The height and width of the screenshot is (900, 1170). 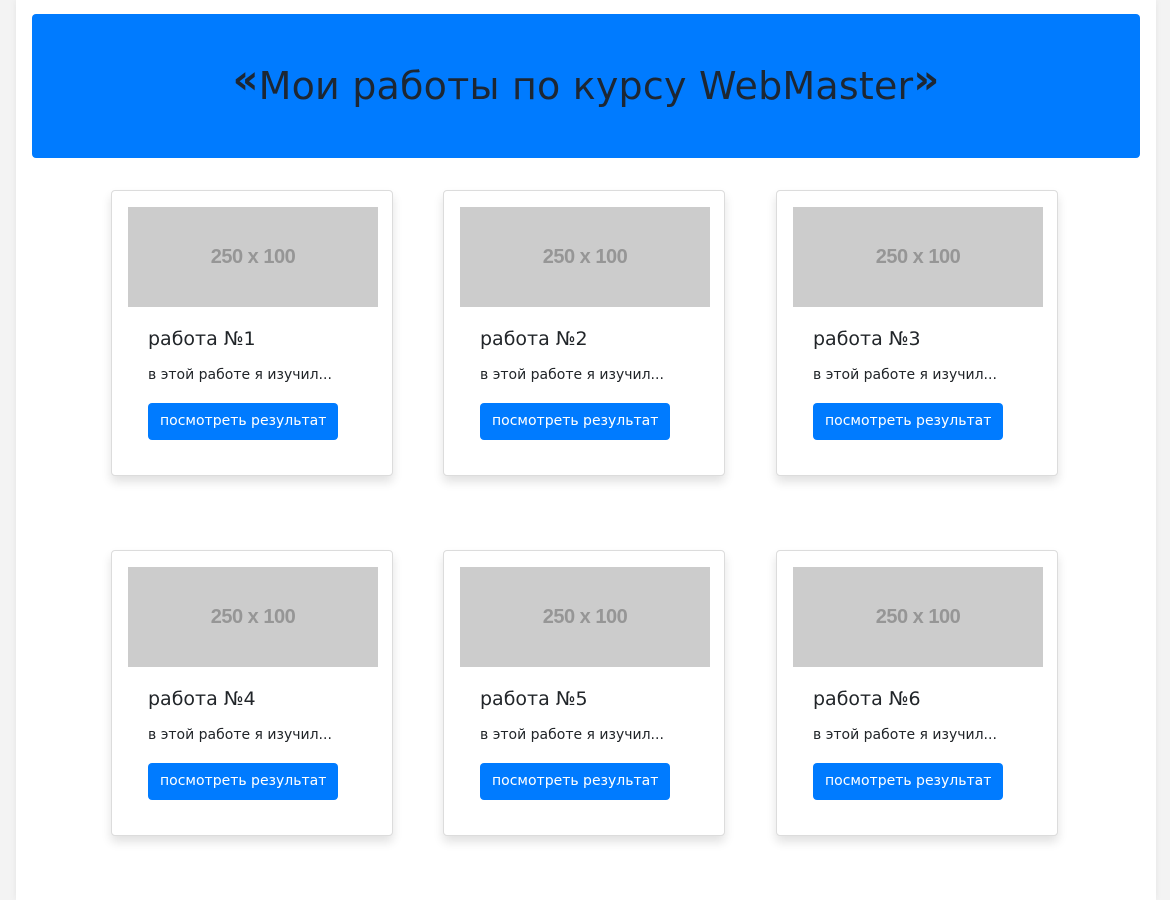 What do you see at coordinates (575, 421) in the screenshot?
I see `view-result-button-2: посмотреть результат` at bounding box center [575, 421].